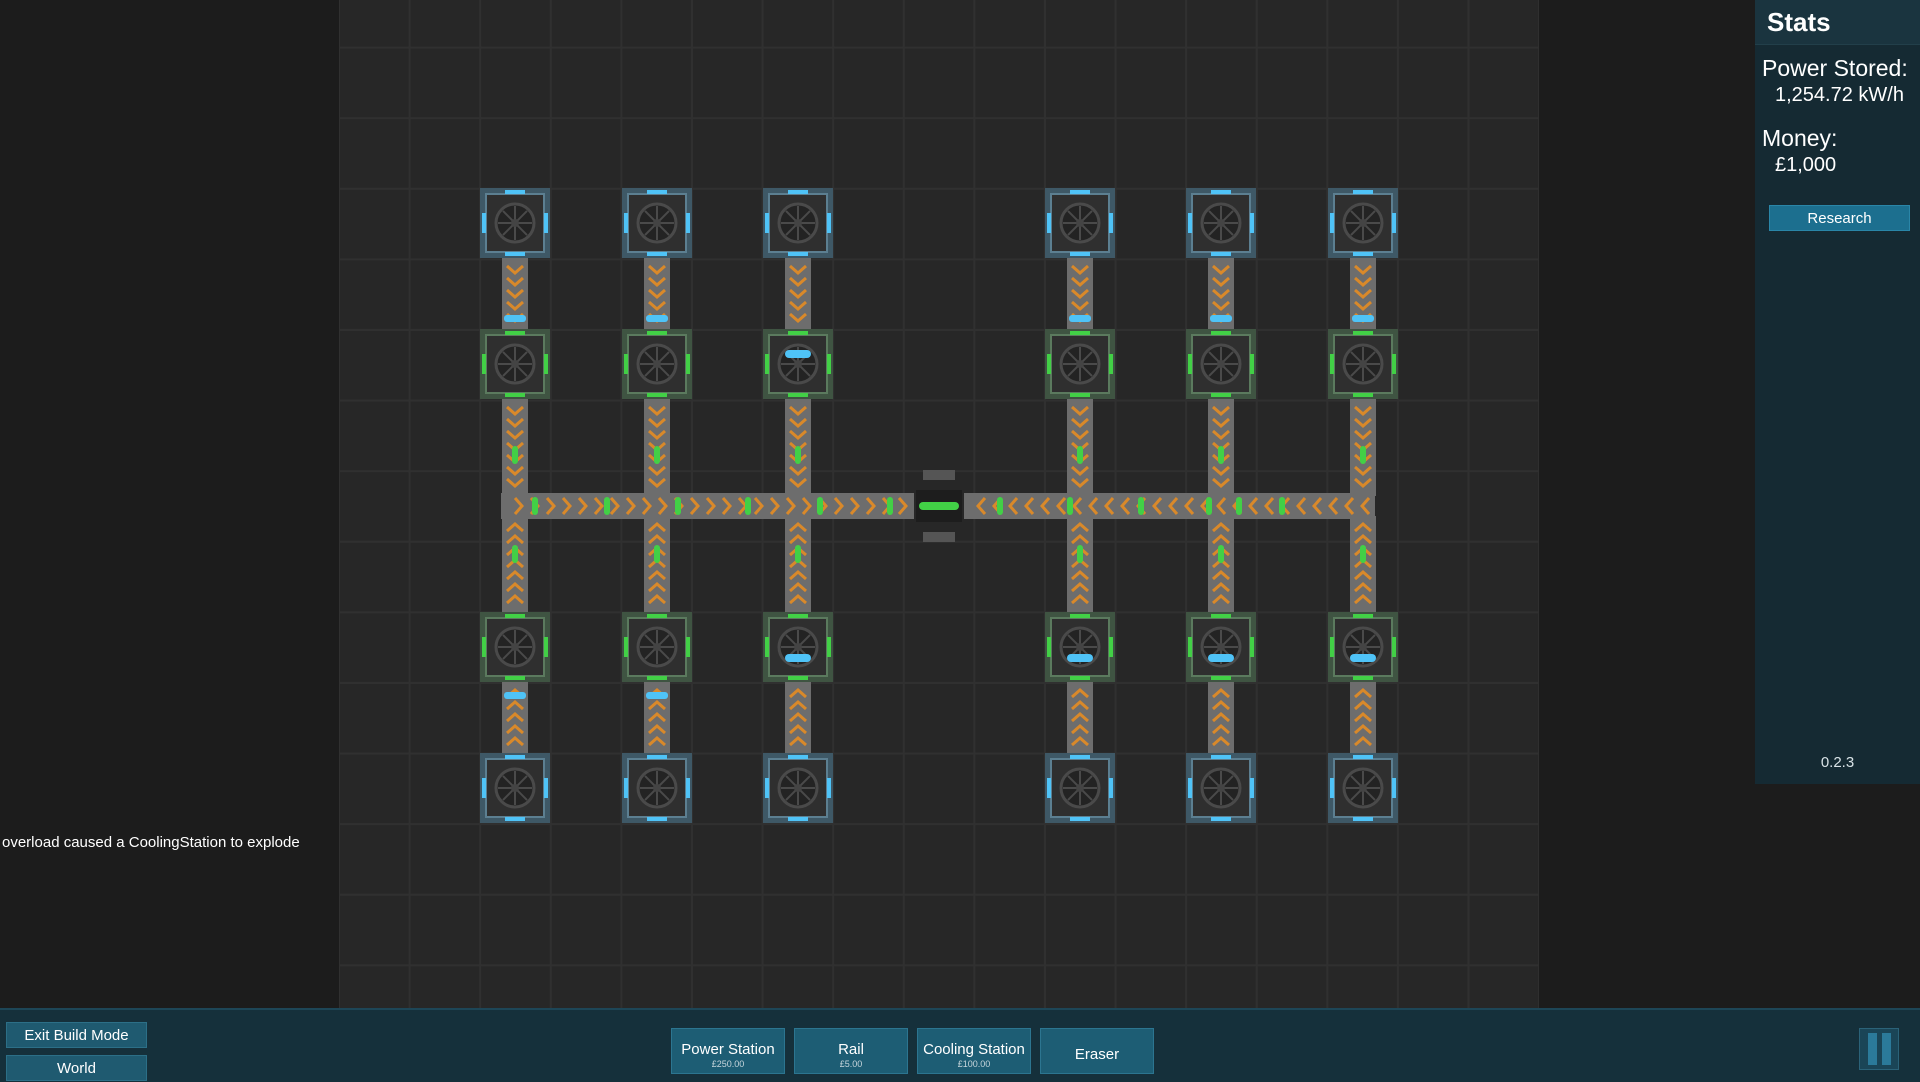 This screenshot has width=1920, height=1082. What do you see at coordinates (1837, 762) in the screenshot?
I see `version-label: 0.2.3` at bounding box center [1837, 762].